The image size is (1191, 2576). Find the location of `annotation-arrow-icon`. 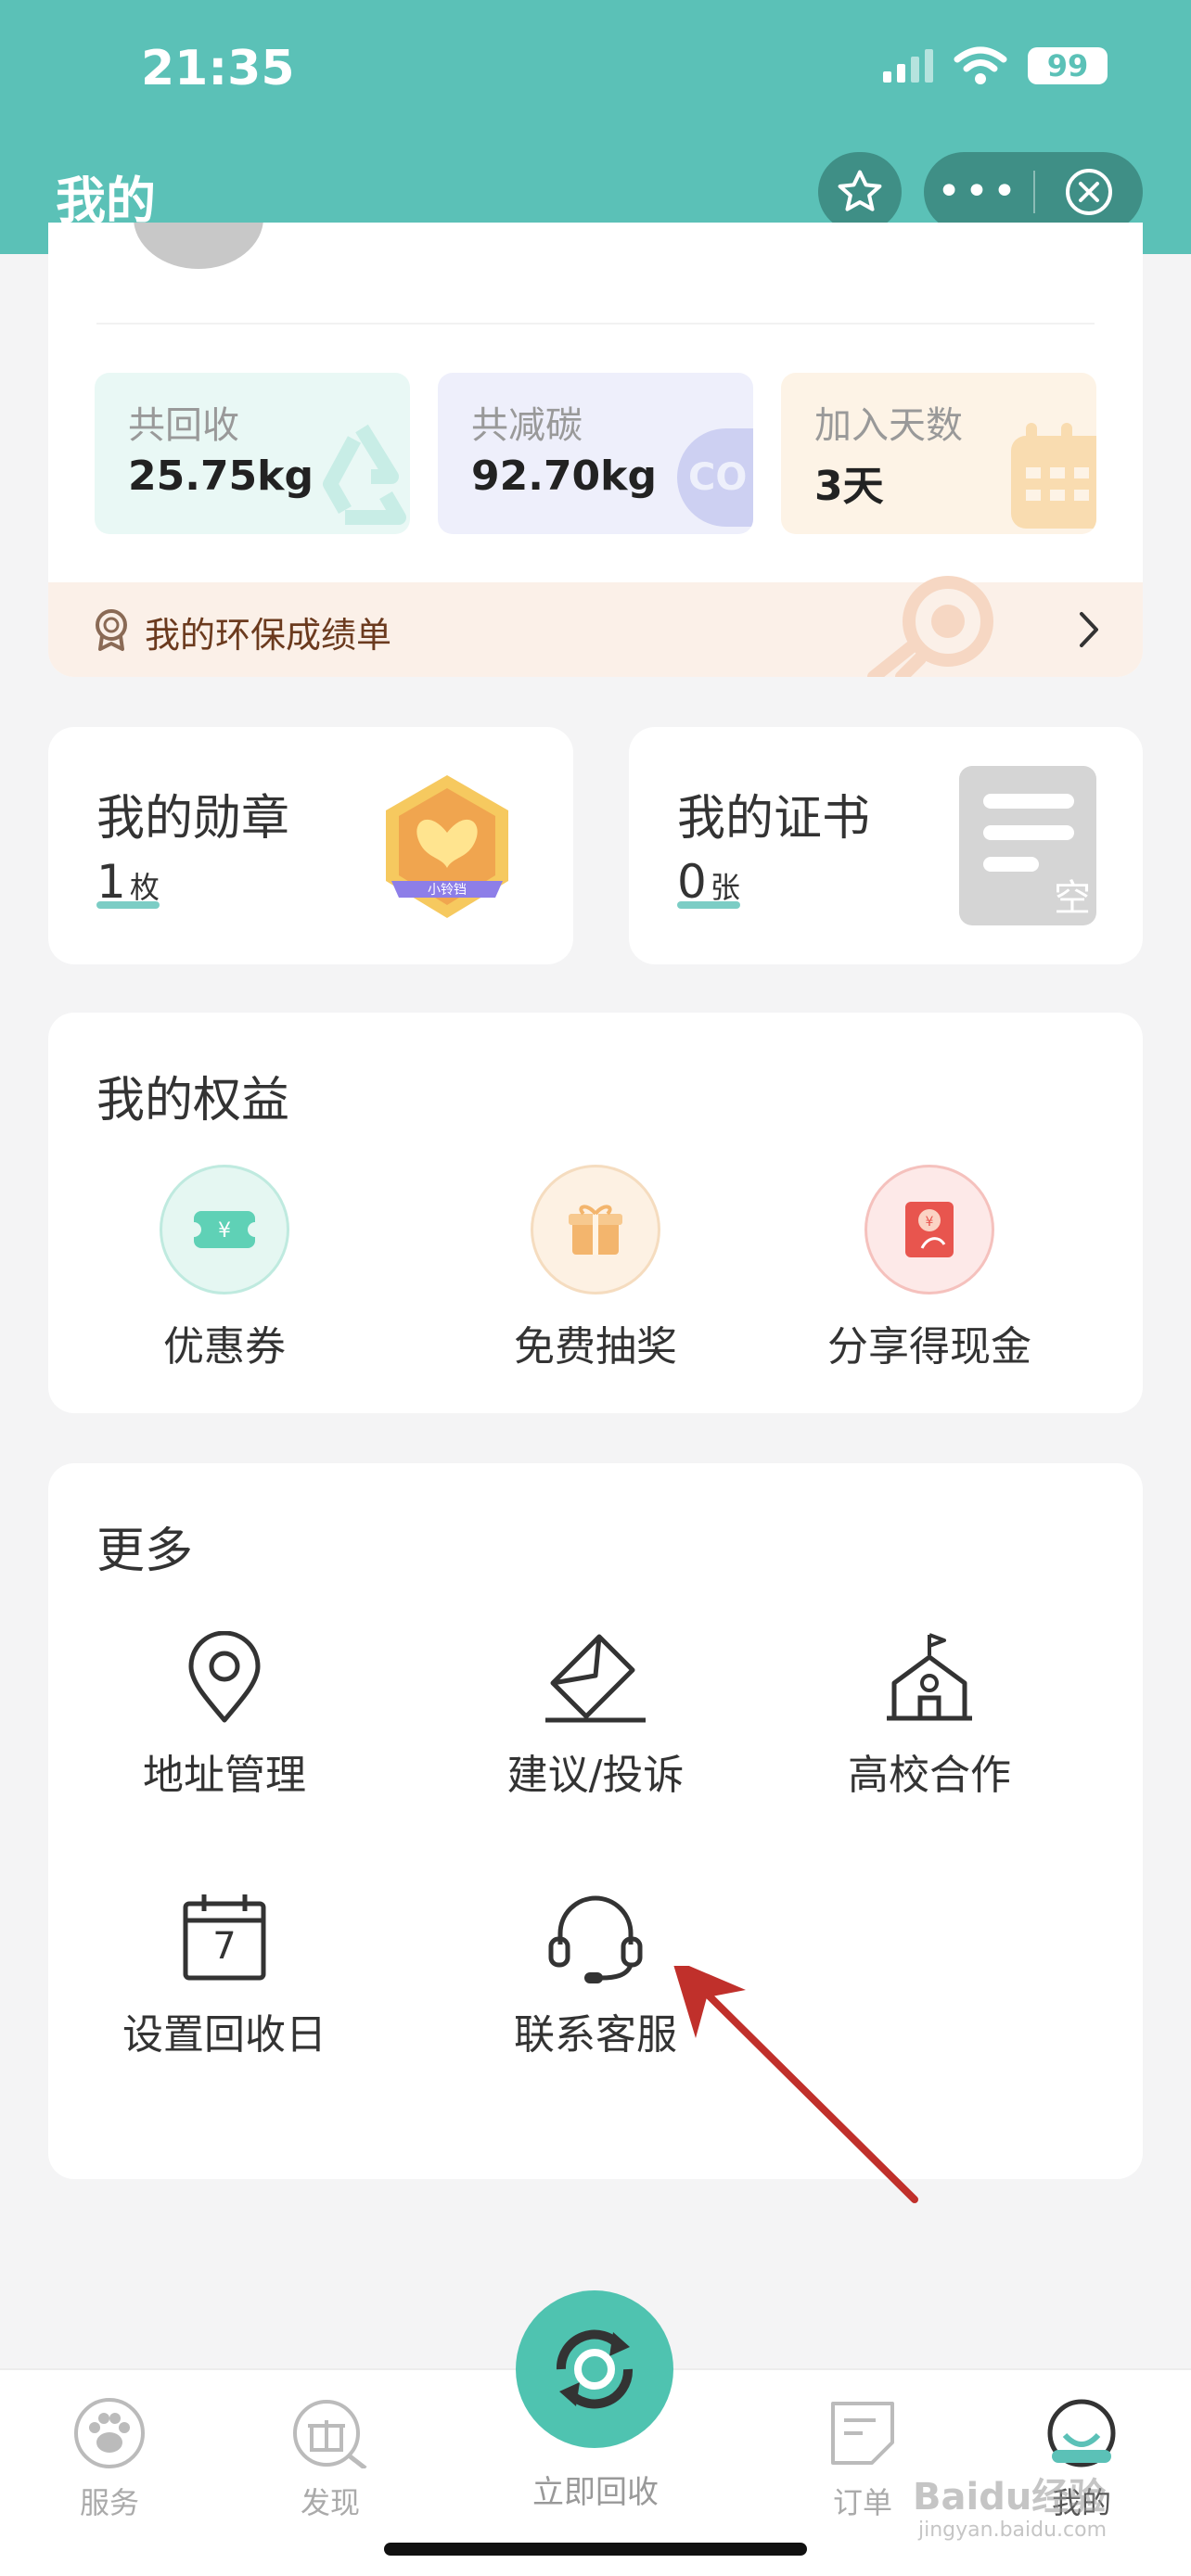

annotation-arrow-icon is located at coordinates (795, 2084).